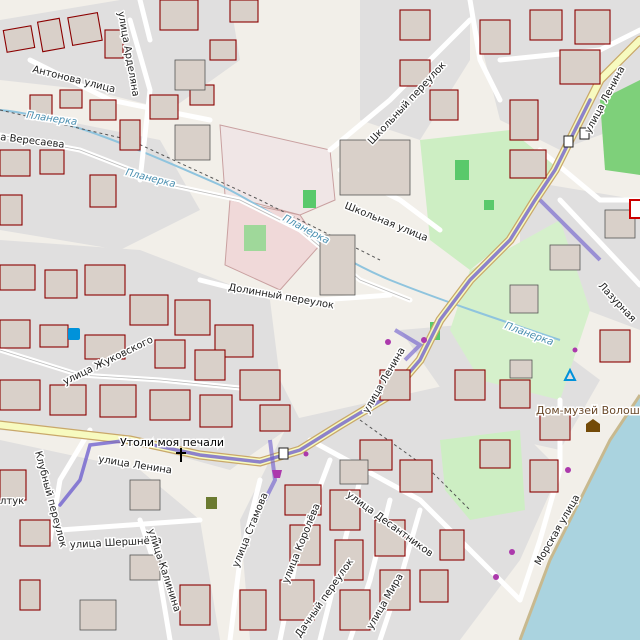 This screenshot has height=640, width=640. Describe the element at coordinates (172, 442) in the screenshot. I see `poi-label-church: Утоли моя печали` at that location.